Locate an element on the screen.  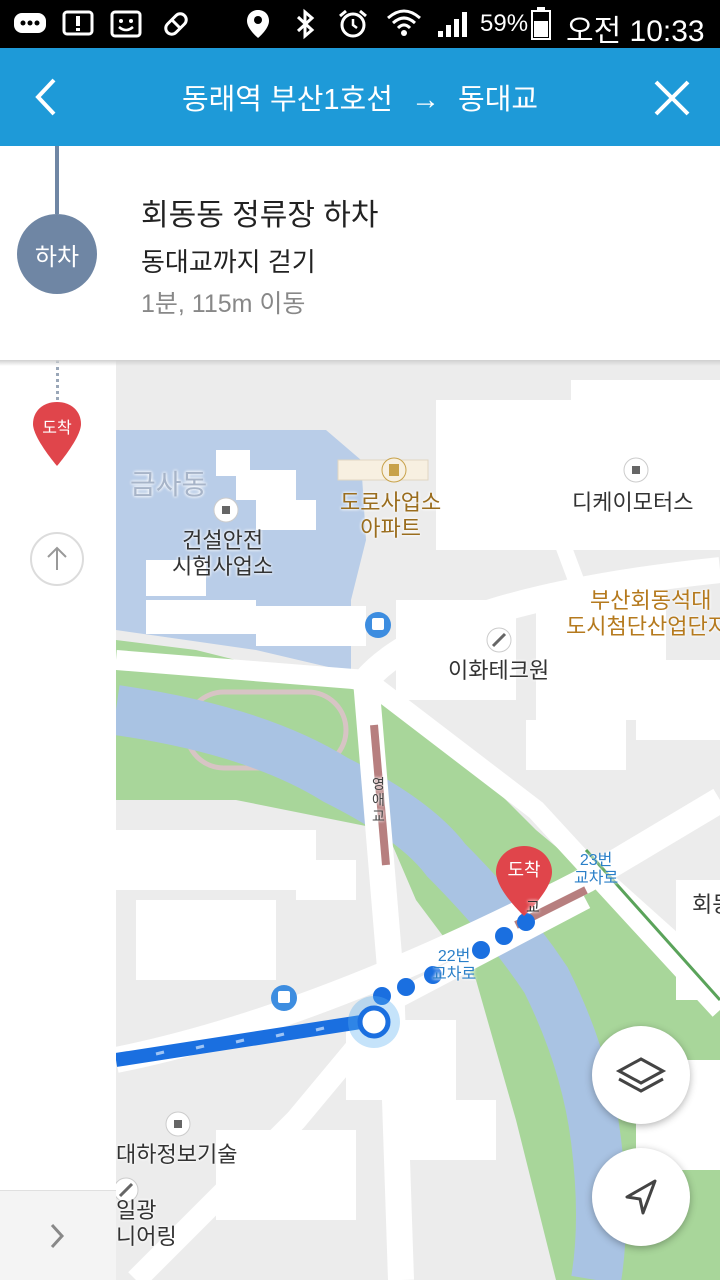
alert-icon is located at coordinates (78, 24).